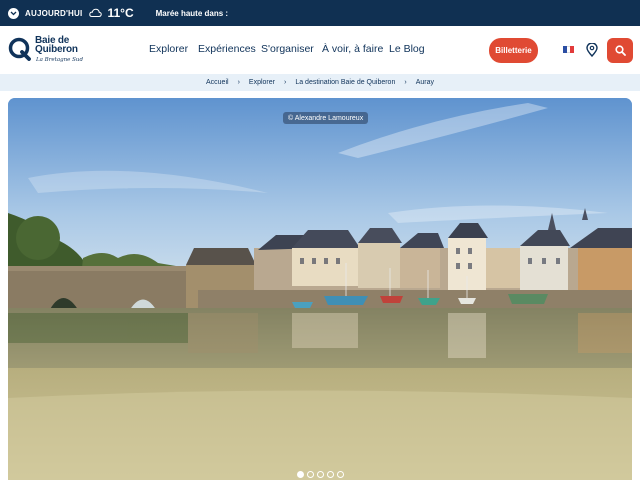 The width and height of the screenshot is (640, 480). What do you see at coordinates (262, 82) in the screenshot?
I see `breadcrumb-item: Explorer` at bounding box center [262, 82].